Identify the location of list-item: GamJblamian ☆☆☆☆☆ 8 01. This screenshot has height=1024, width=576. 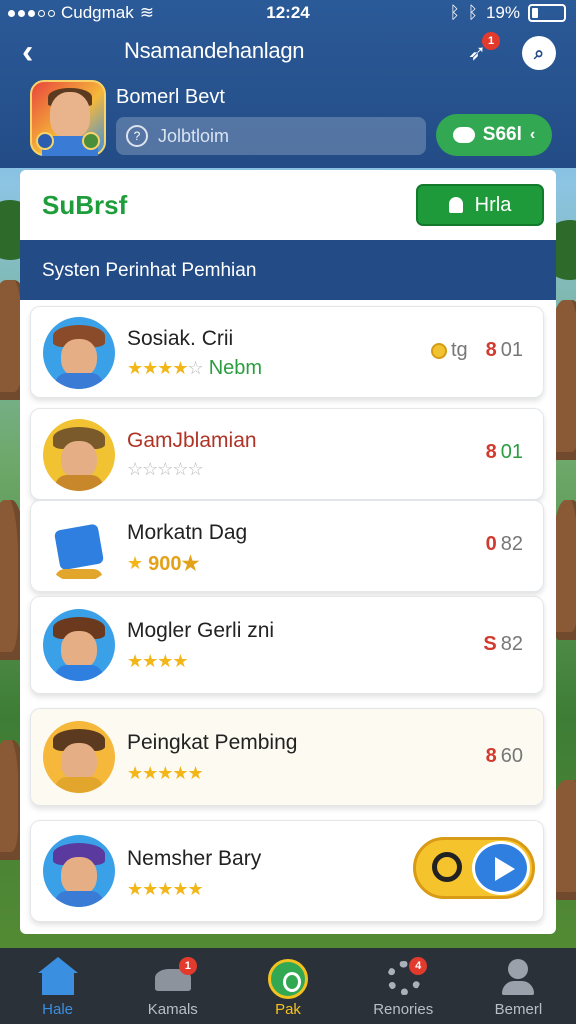
(287, 454).